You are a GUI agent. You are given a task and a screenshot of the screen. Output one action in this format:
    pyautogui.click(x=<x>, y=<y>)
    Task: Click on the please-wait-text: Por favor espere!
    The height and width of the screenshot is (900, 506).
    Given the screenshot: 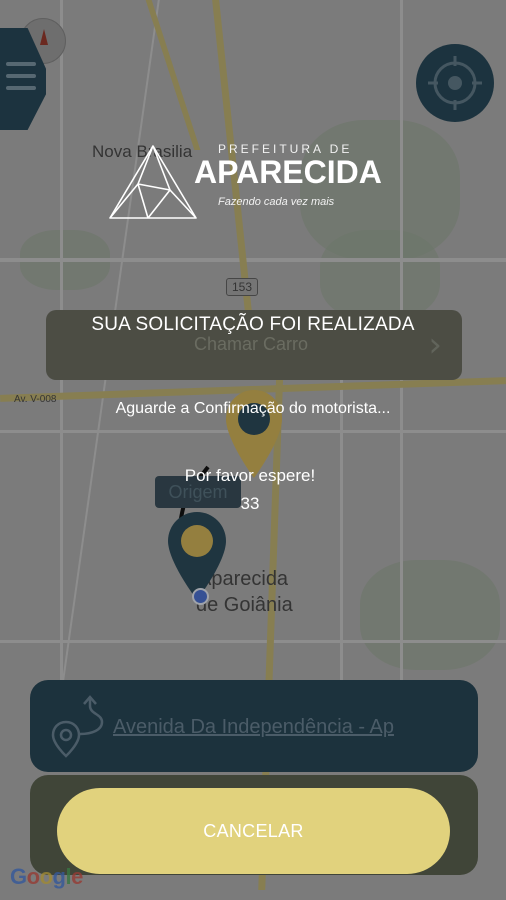 What is the action you would take?
    pyautogui.click(x=250, y=475)
    